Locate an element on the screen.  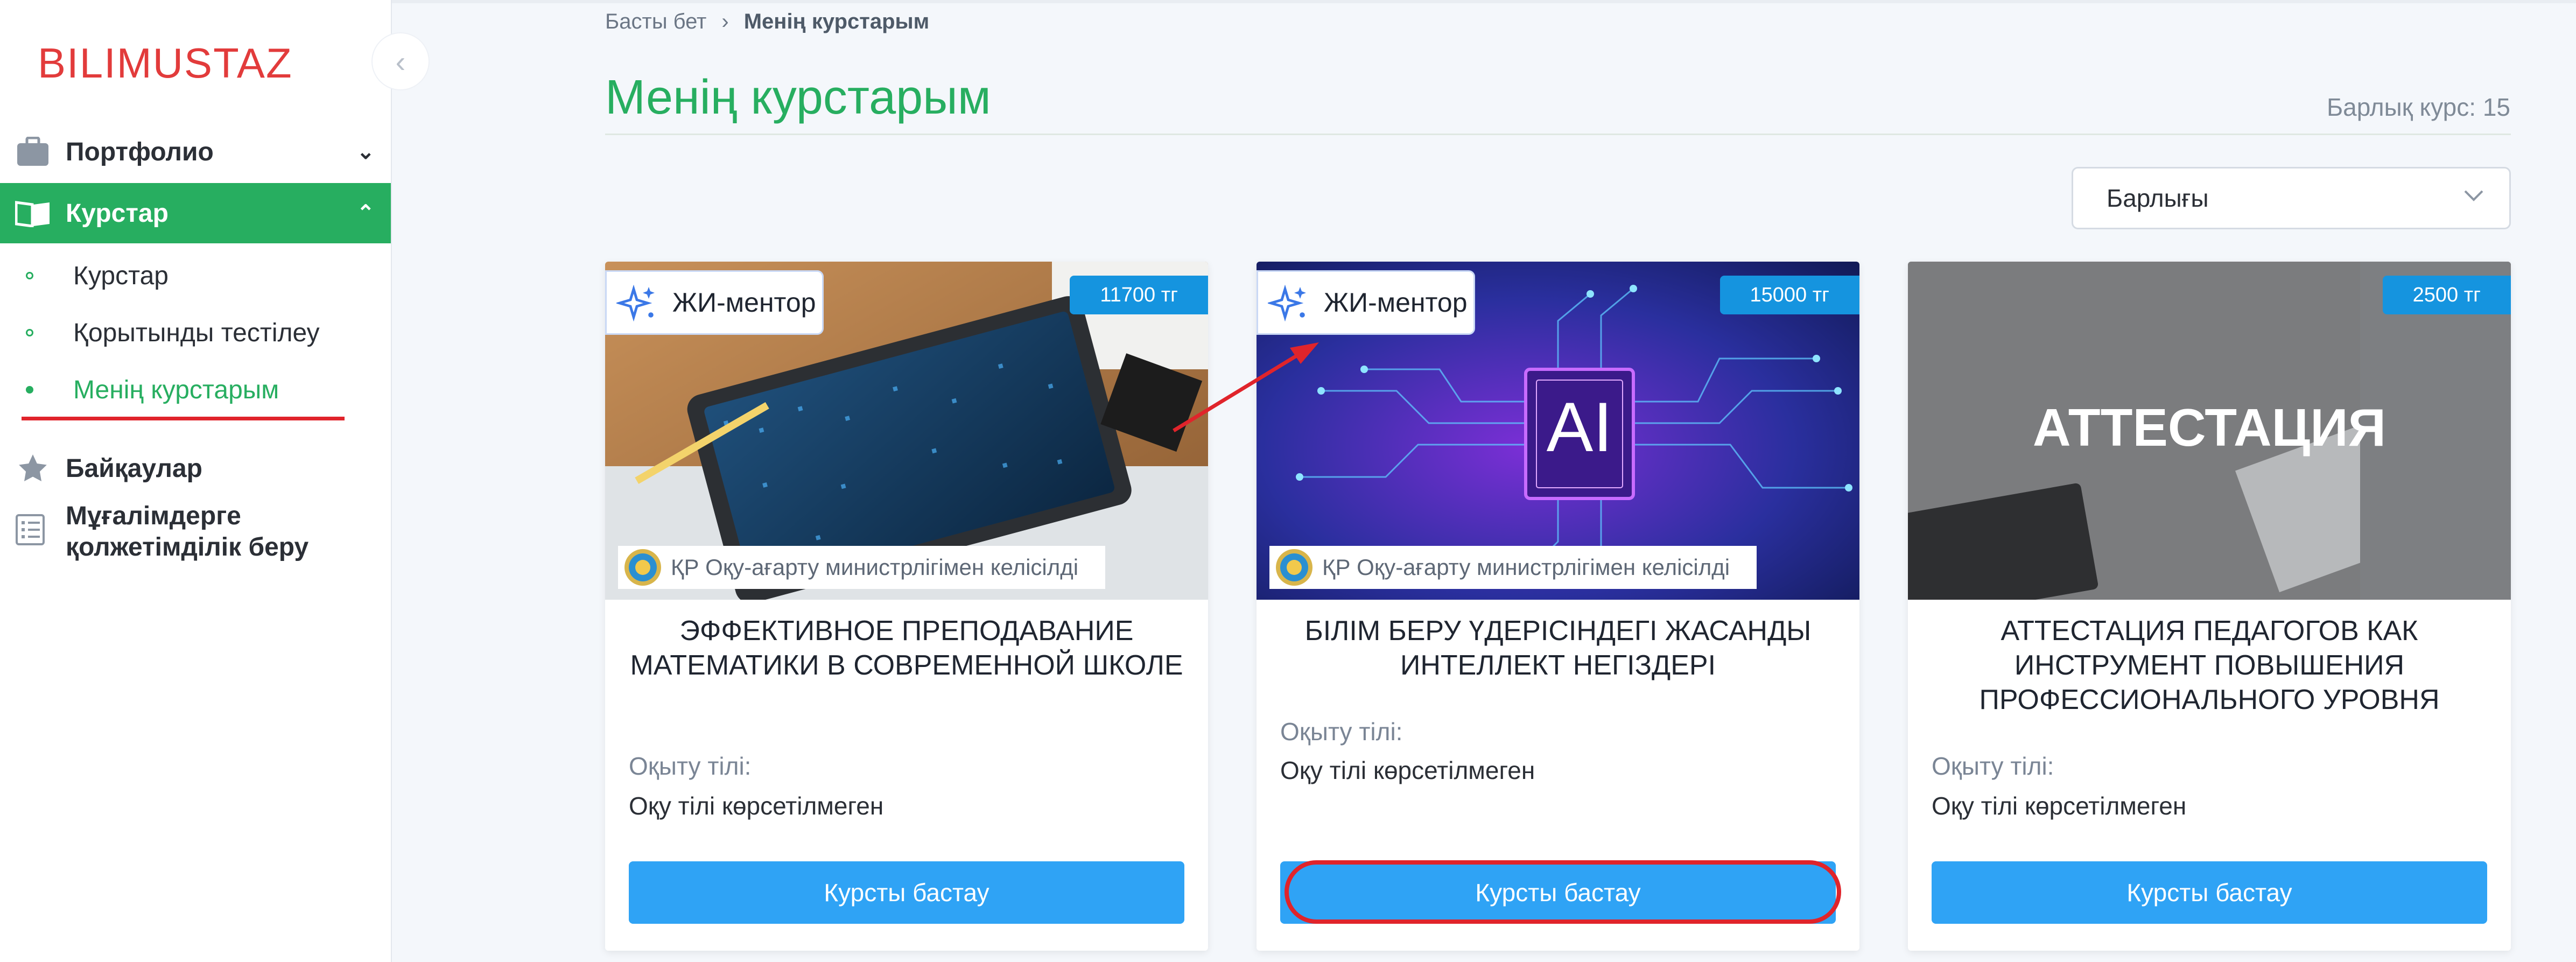
annotation-highlight-ring is located at coordinates (1563, 892).